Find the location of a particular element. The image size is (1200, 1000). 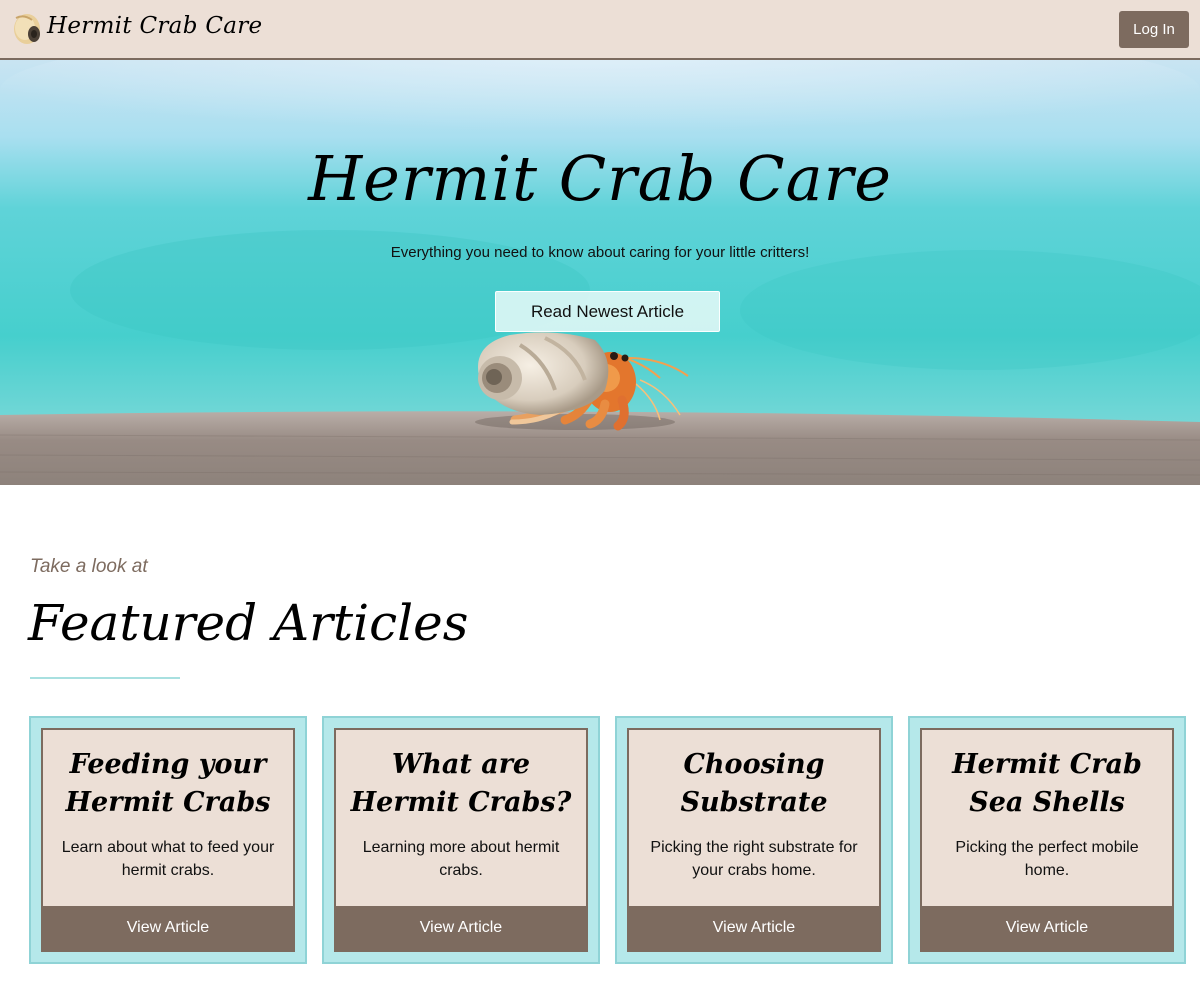

article-card-title: What are Hermit Crabs? is located at coordinates (461, 783).